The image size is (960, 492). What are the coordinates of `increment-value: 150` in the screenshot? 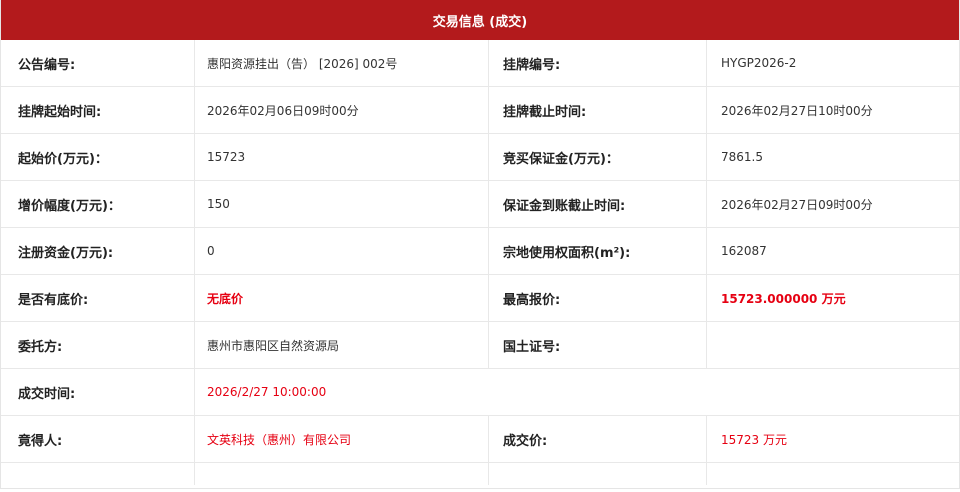 It's located at (341, 204).